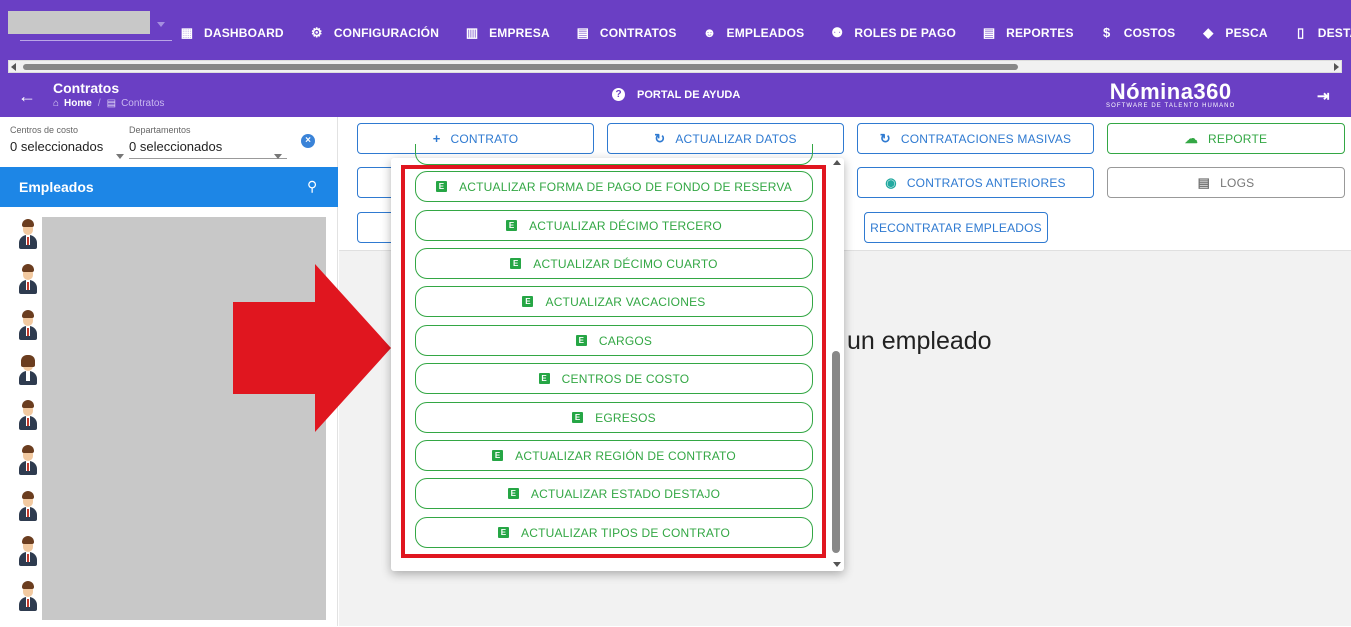  I want to click on company-select-underline, so click(96, 40).